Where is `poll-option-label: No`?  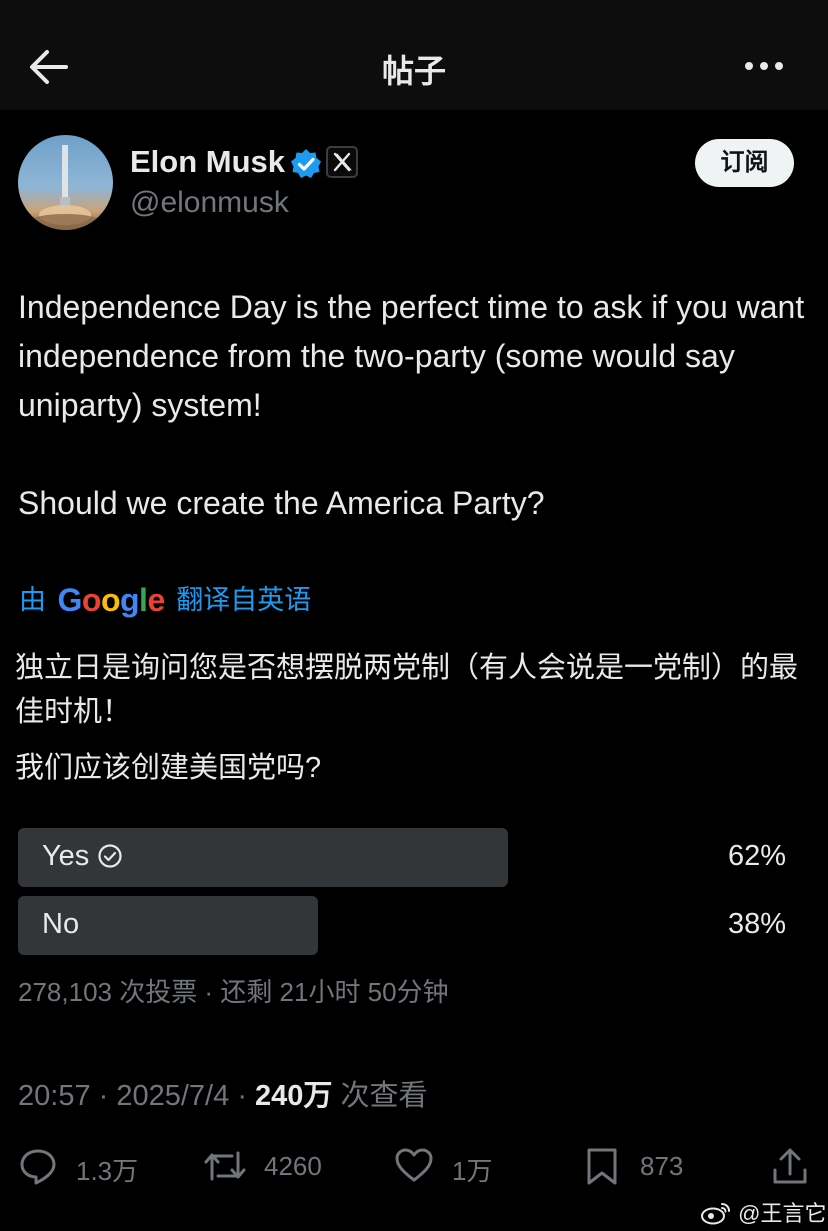 poll-option-label: No is located at coordinates (61, 924).